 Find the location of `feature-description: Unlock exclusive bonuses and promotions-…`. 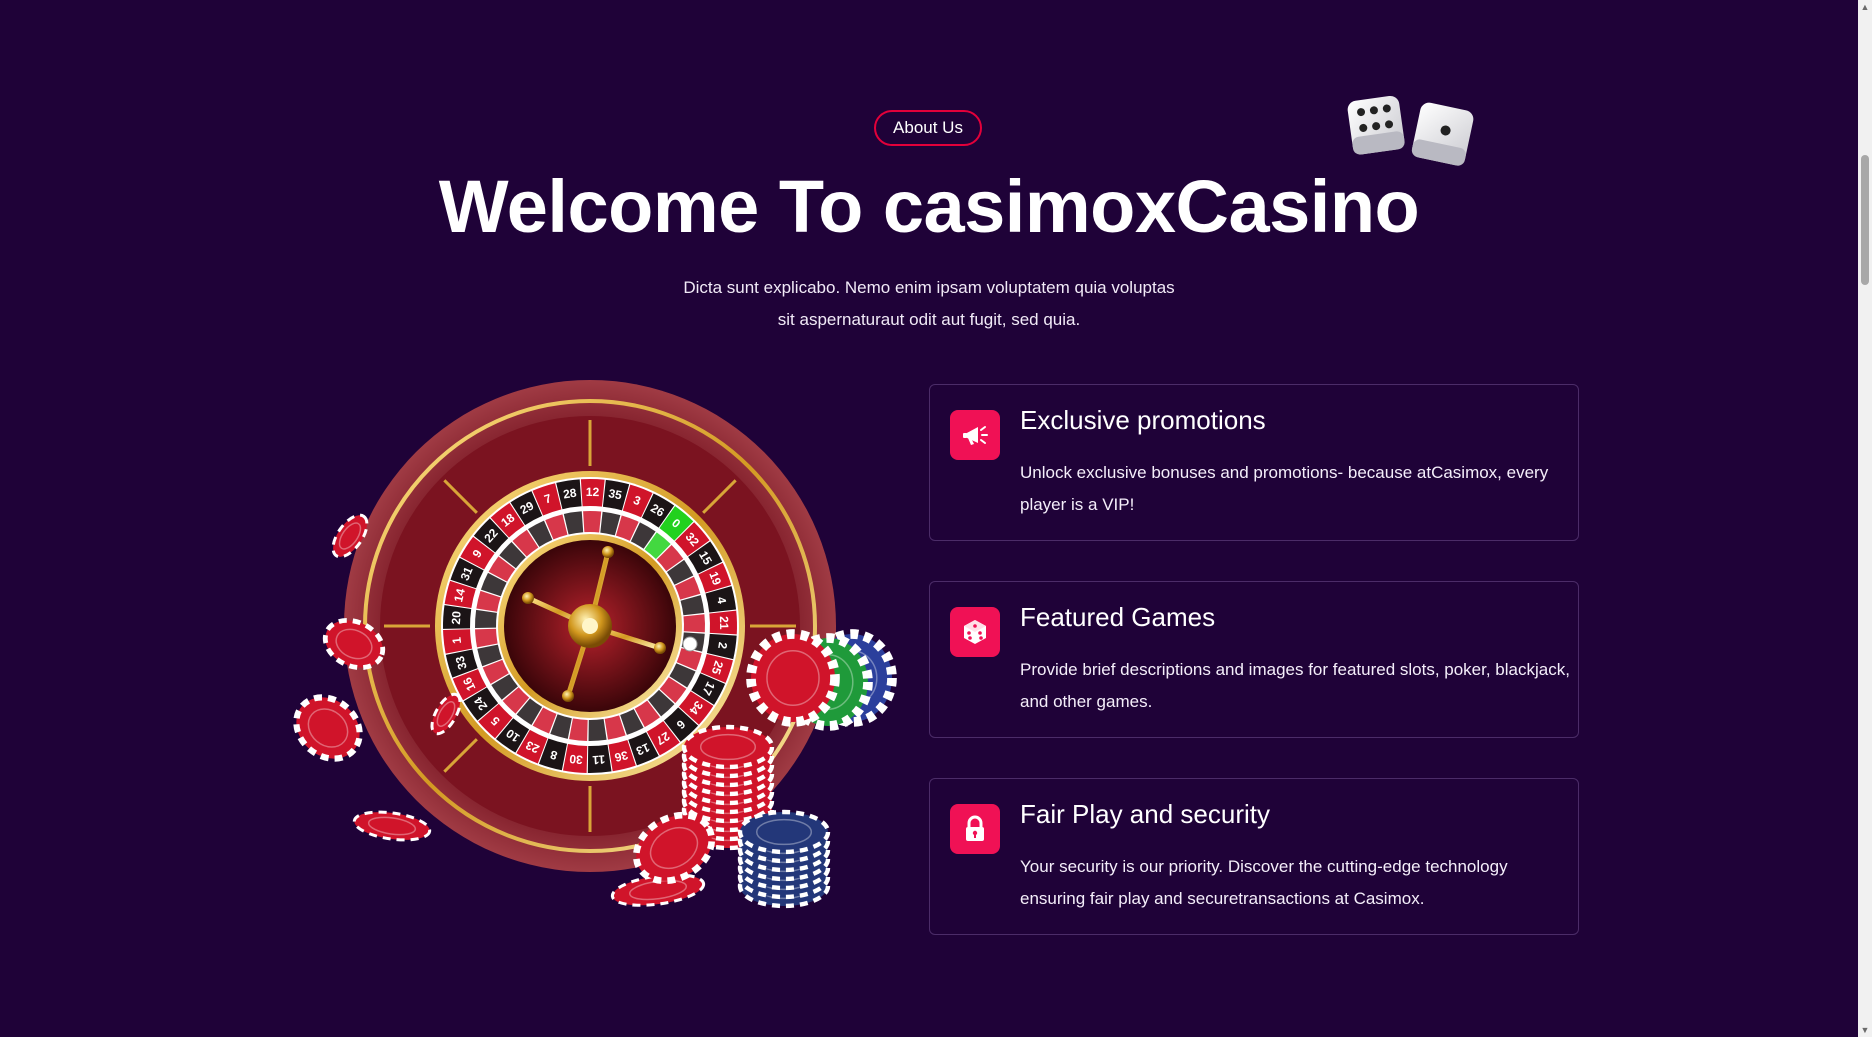

feature-description: Unlock exclusive bonuses and promotions-… is located at coordinates (1284, 488).